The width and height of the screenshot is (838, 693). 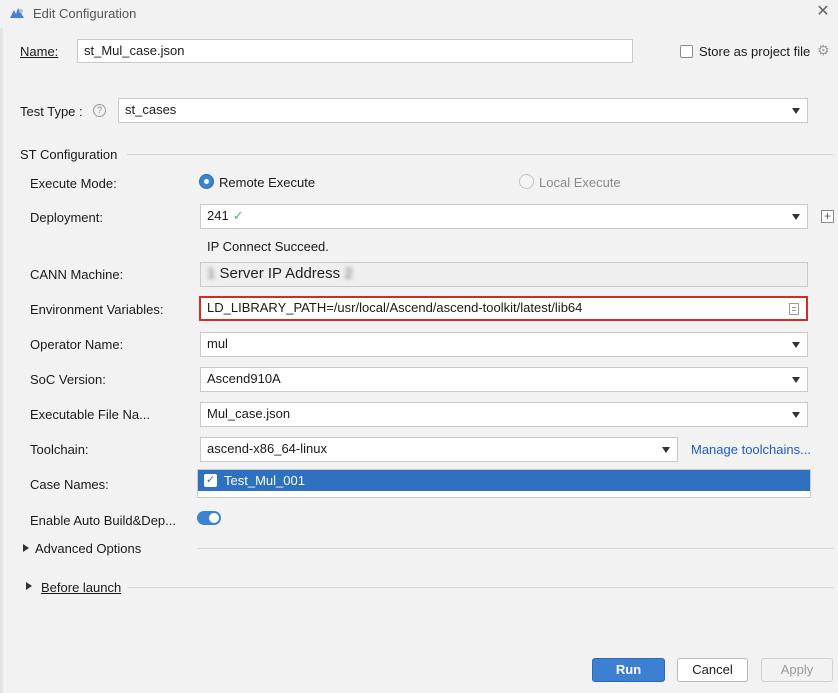 I want to click on name-label: Name:, so click(x=39, y=51).